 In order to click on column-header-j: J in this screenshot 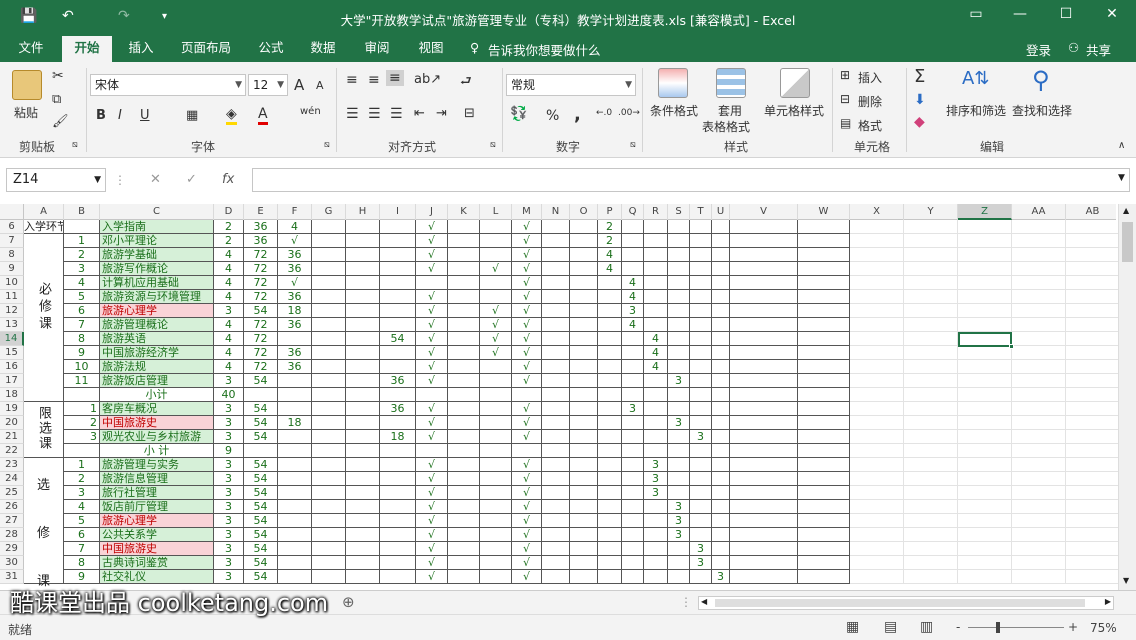, I will do `click(432, 212)`.